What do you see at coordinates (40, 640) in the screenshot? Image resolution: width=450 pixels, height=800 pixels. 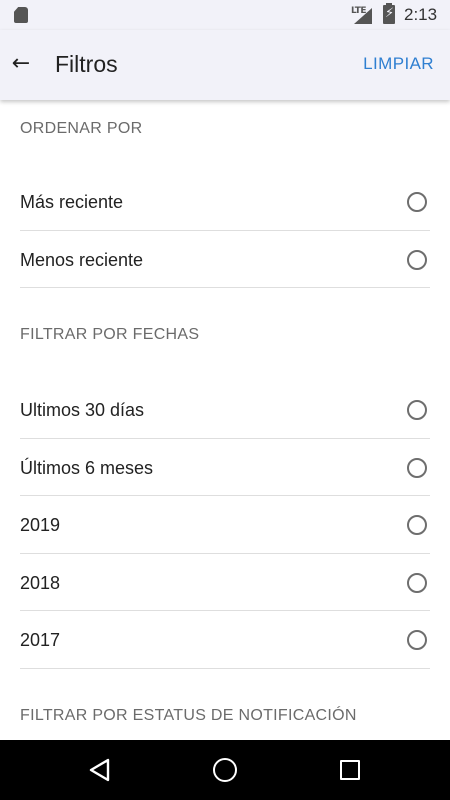 I see `option-label: 2017` at bounding box center [40, 640].